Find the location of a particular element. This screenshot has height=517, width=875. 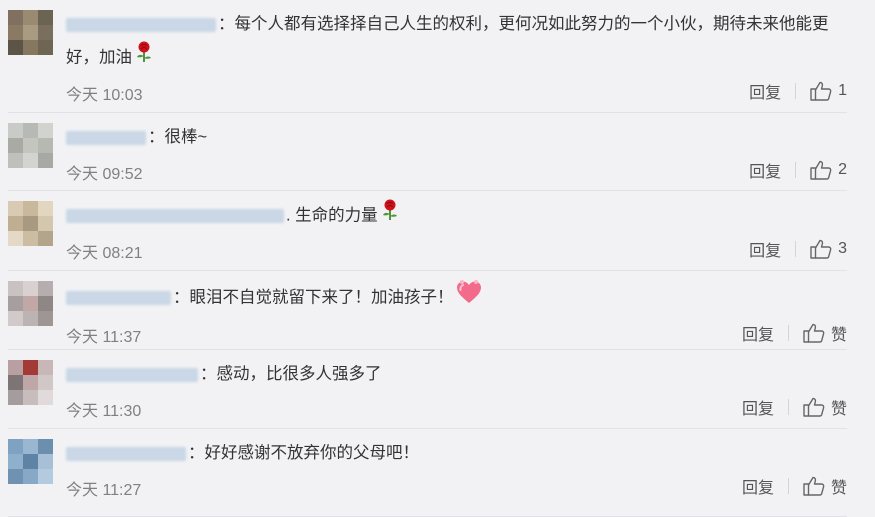

comment-text: ：眼泪不自觉就留下来了！加油孩子！ is located at coordinates (456, 298).